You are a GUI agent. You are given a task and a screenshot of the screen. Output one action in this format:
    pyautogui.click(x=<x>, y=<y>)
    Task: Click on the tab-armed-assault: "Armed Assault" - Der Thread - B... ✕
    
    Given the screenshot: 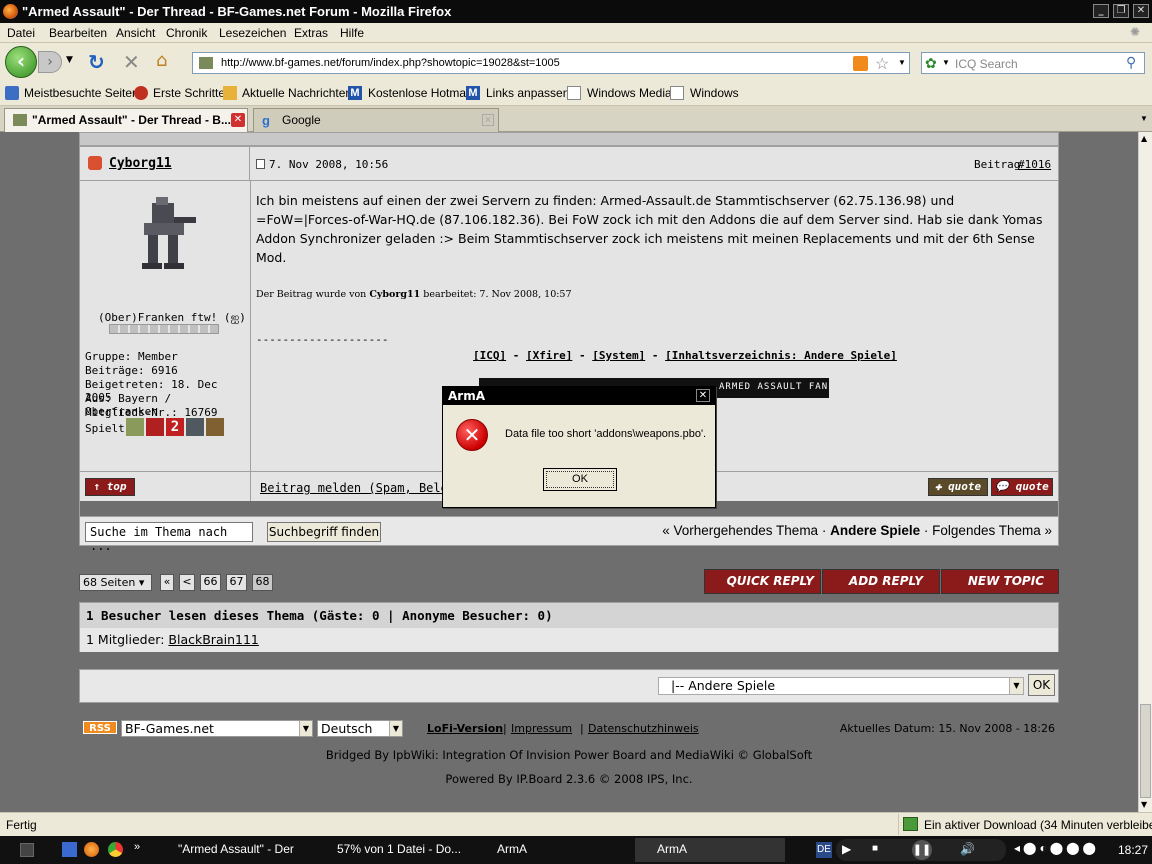 What is the action you would take?
    pyautogui.click(x=126, y=120)
    